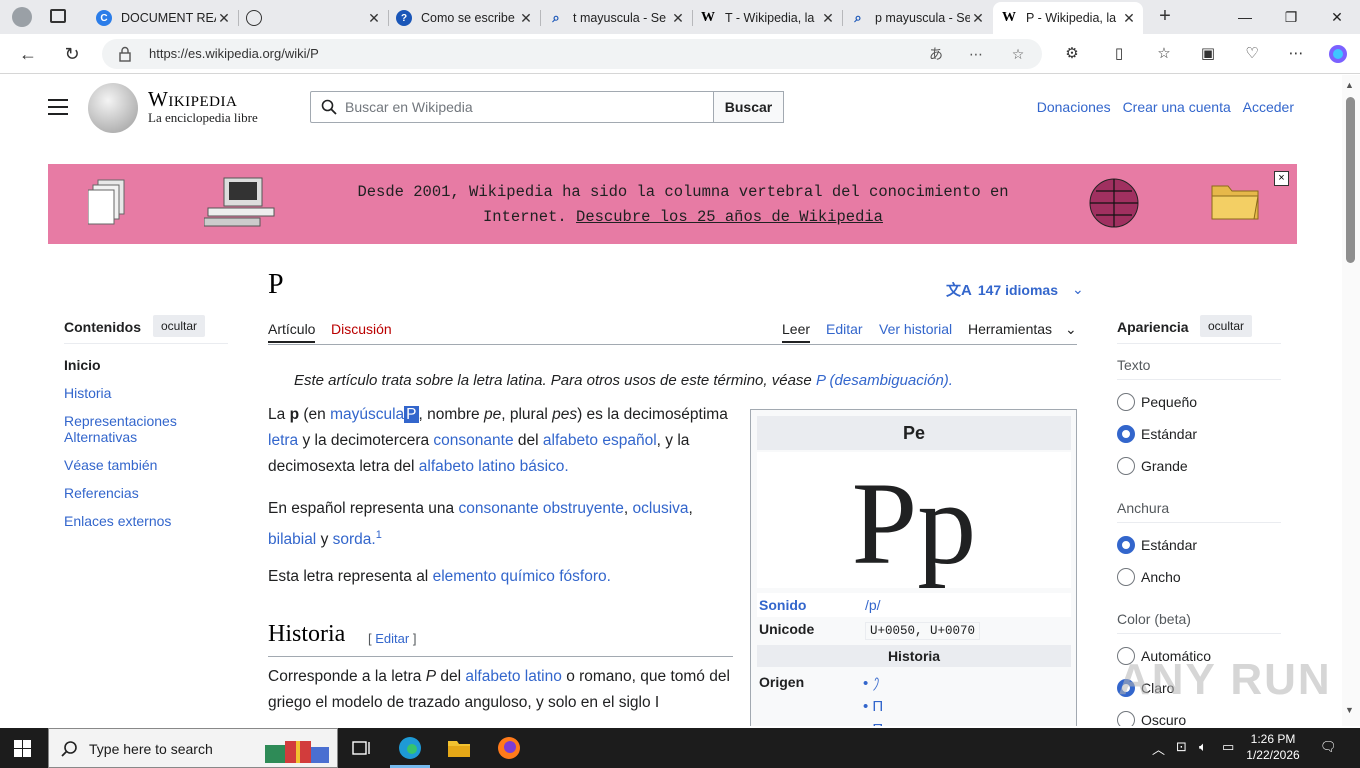  I want to click on tab-p-wikipedia: W P - Wikipedia, la ✕, so click(1068, 18).